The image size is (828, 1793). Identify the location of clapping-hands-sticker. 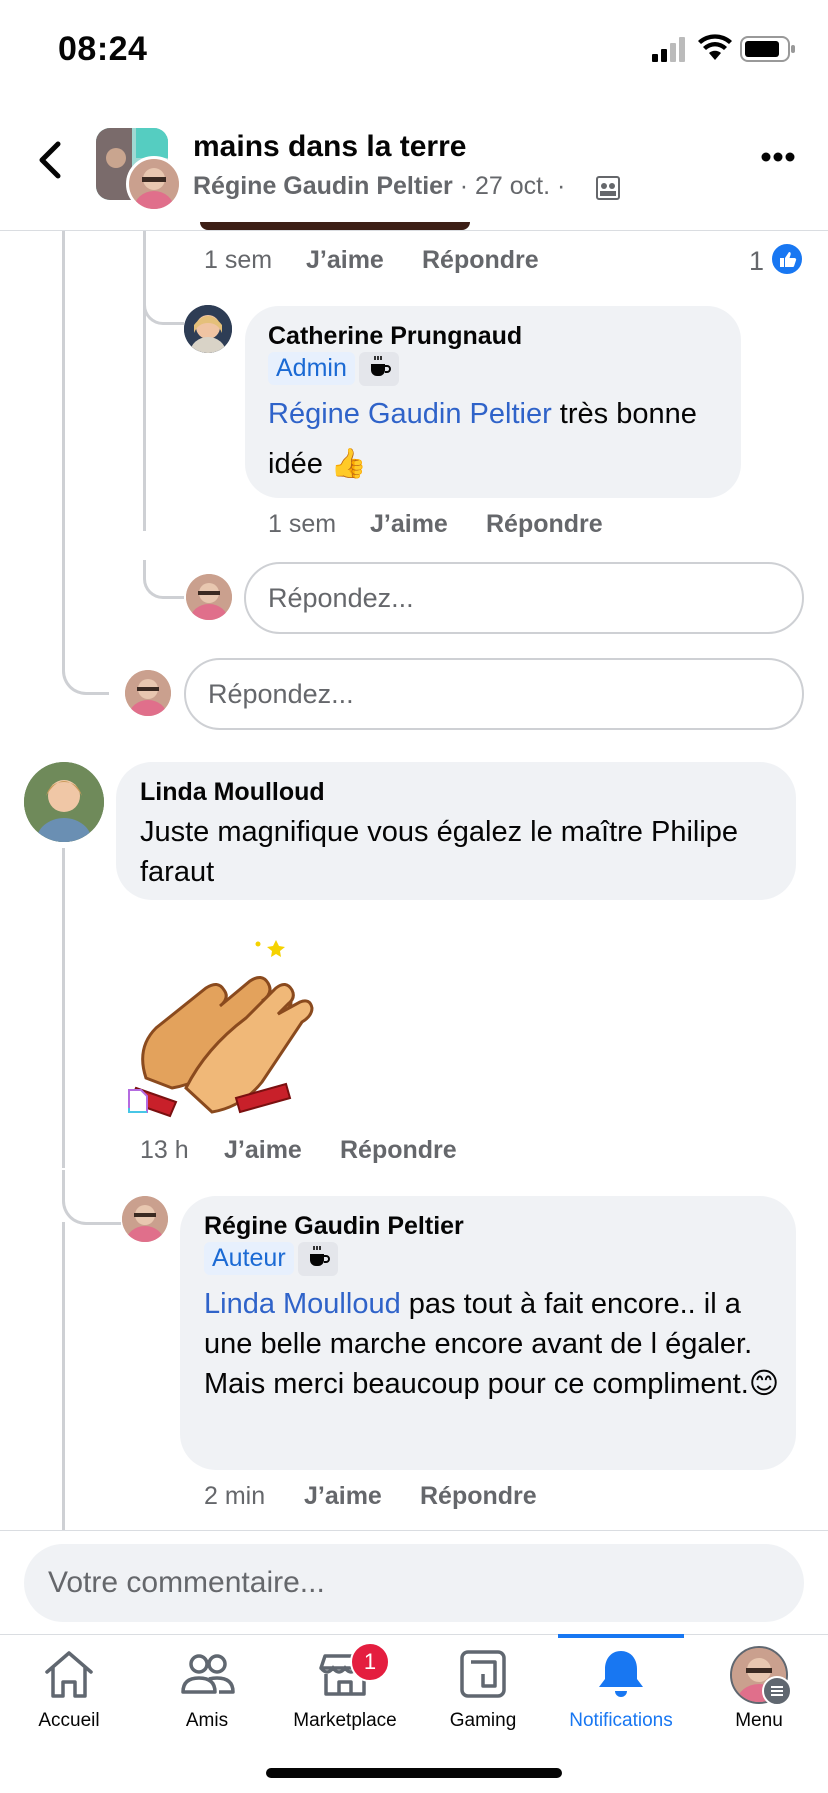
(226, 1023).